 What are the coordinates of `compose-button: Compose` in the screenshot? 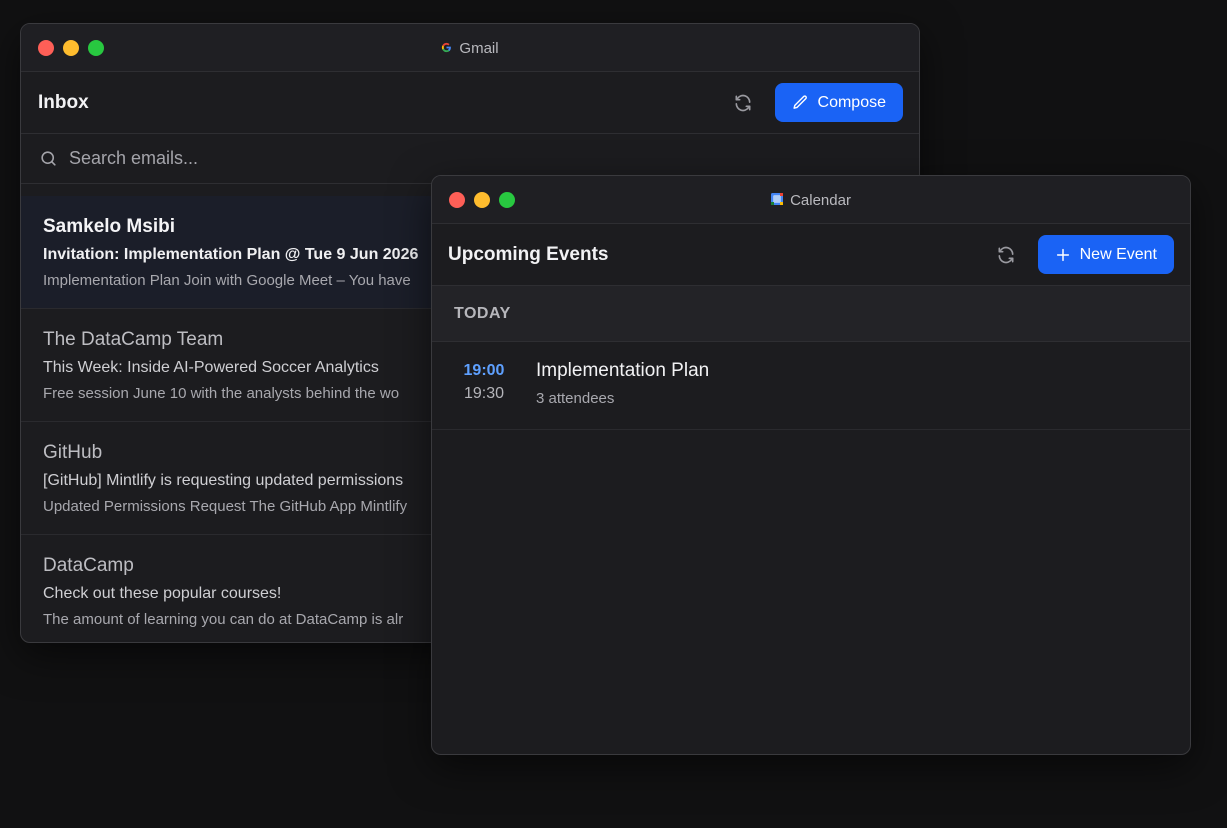 It's located at (838, 102).